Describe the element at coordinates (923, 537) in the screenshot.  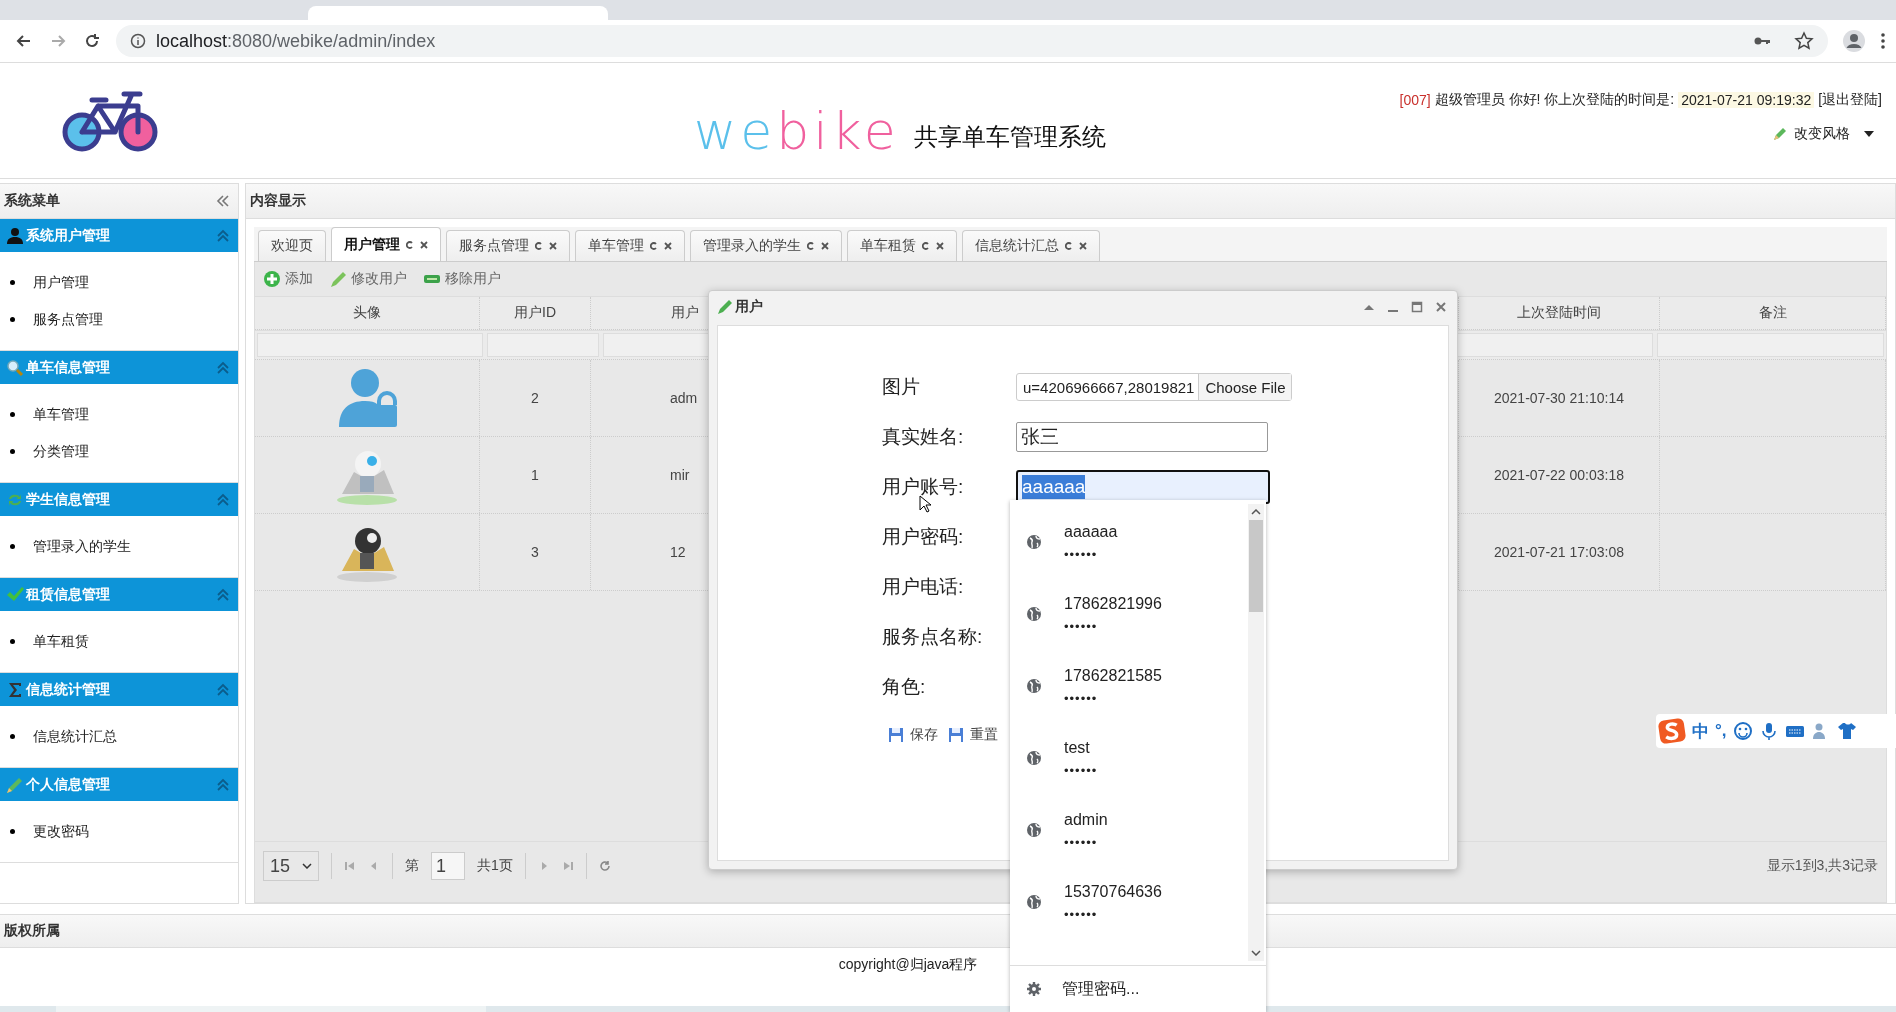
I see `field-label: 用户密码:` at that location.